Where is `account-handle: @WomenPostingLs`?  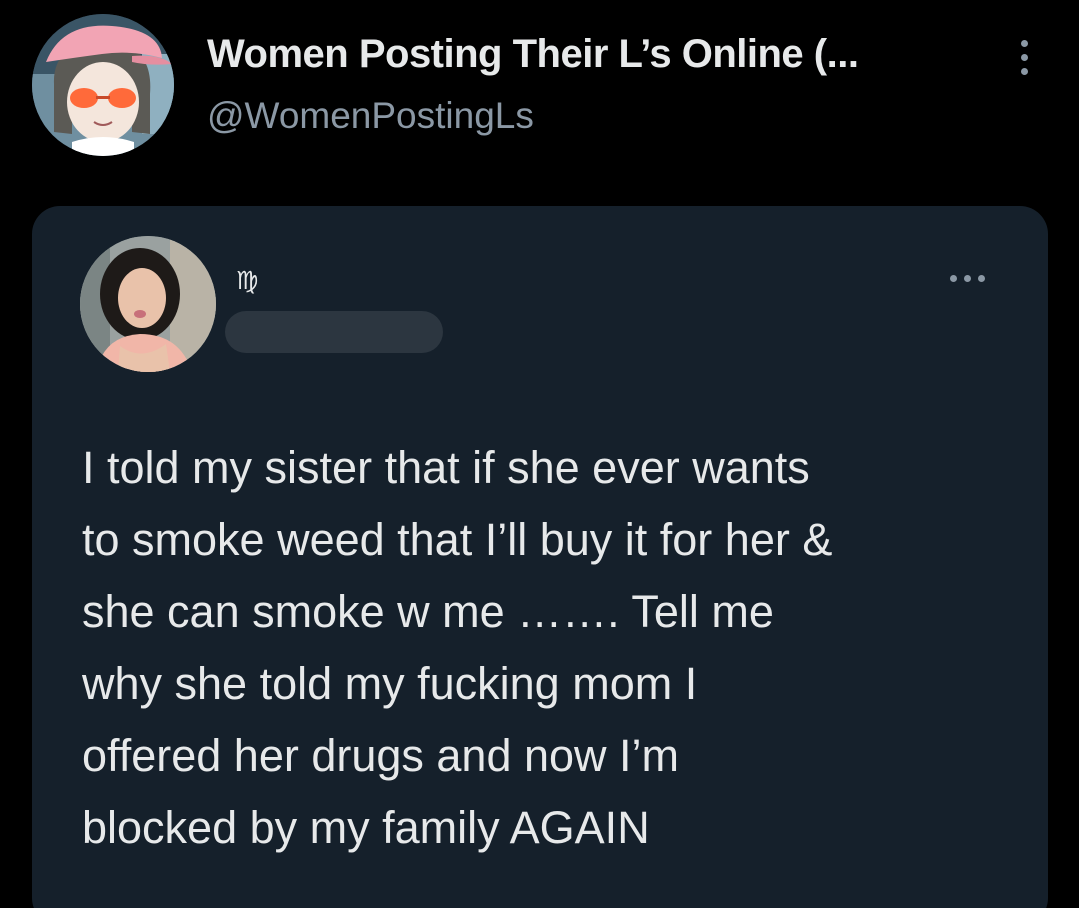
account-handle: @WomenPostingLs is located at coordinates (370, 116).